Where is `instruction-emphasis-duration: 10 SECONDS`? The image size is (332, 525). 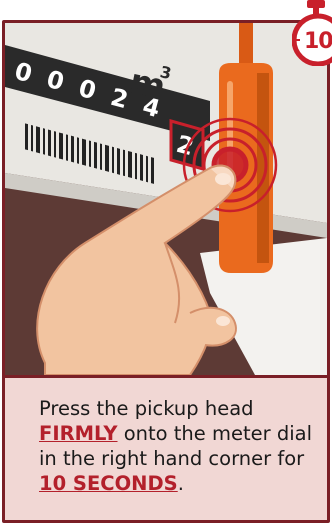 instruction-emphasis-duration: 10 SECONDS is located at coordinates (108, 483).